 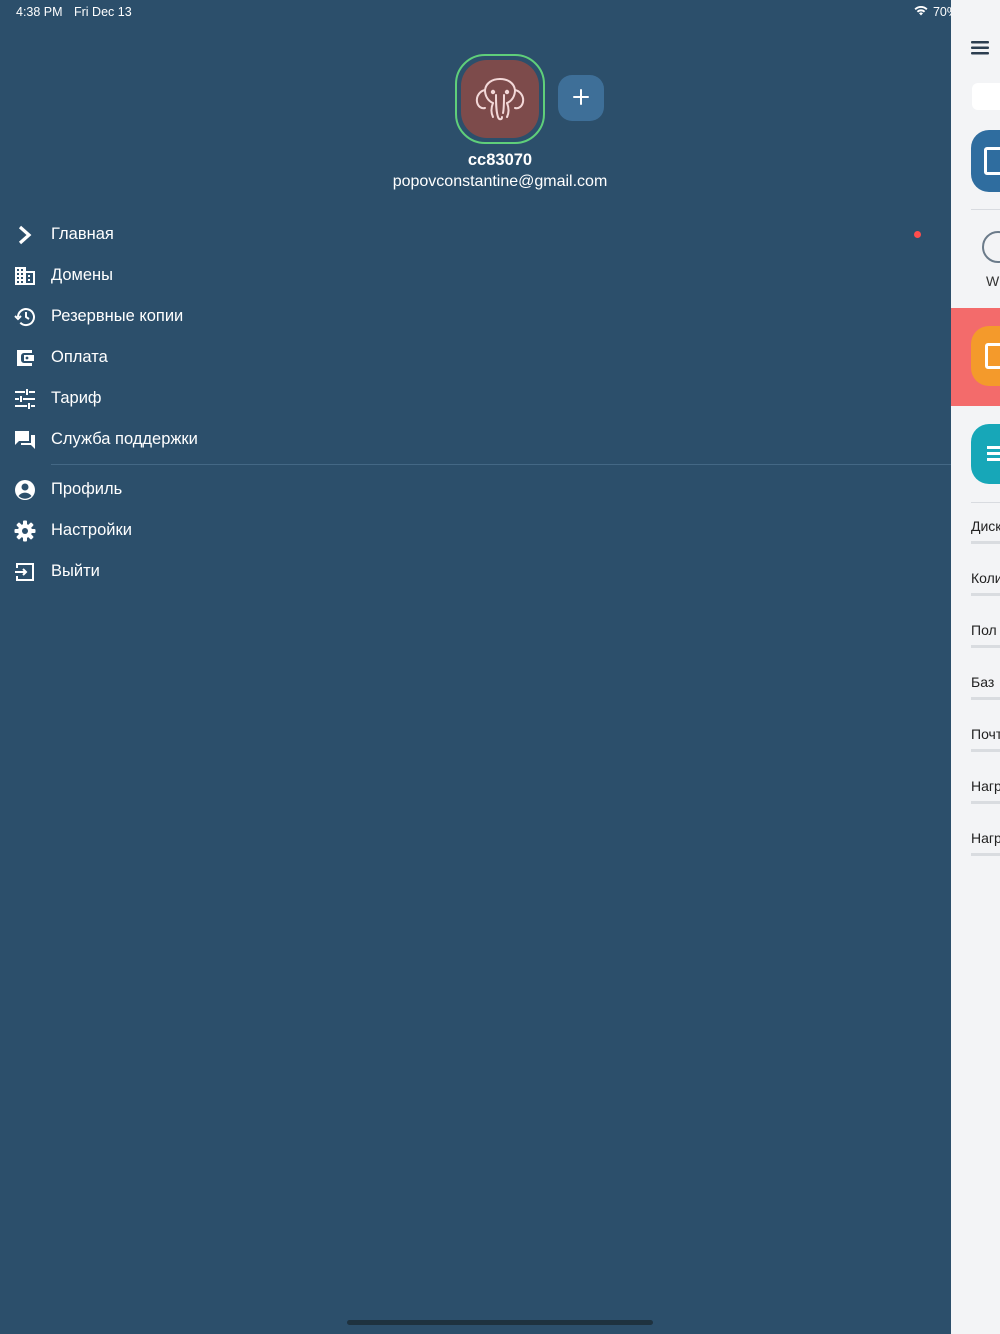 What do you see at coordinates (76, 398) in the screenshot?
I see `menu-item-label: Тариф` at bounding box center [76, 398].